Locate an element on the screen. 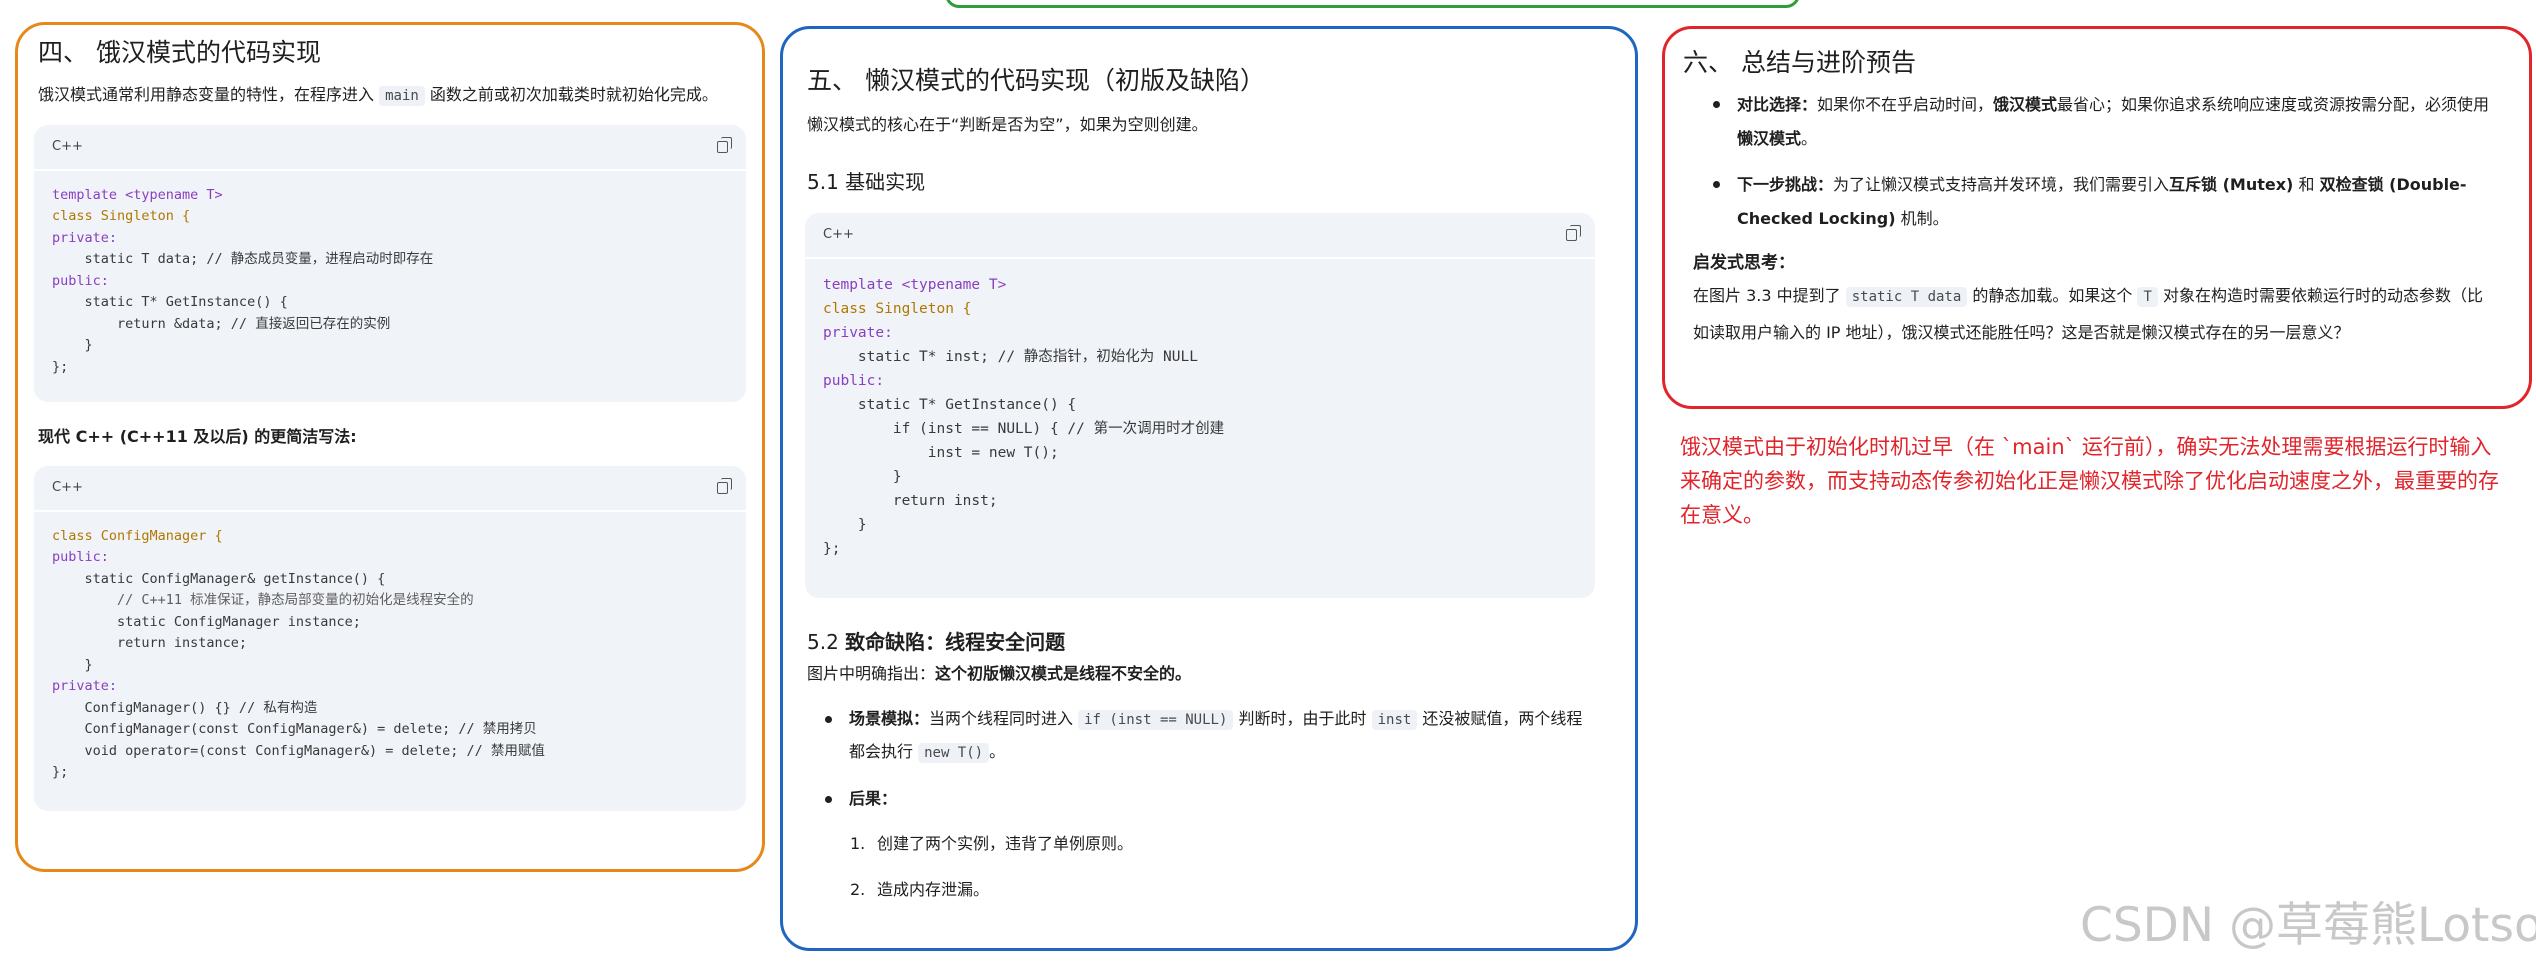 This screenshot has width=2536, height=961. section-title: 六、 总结与进阶预告 is located at coordinates (1799, 62).